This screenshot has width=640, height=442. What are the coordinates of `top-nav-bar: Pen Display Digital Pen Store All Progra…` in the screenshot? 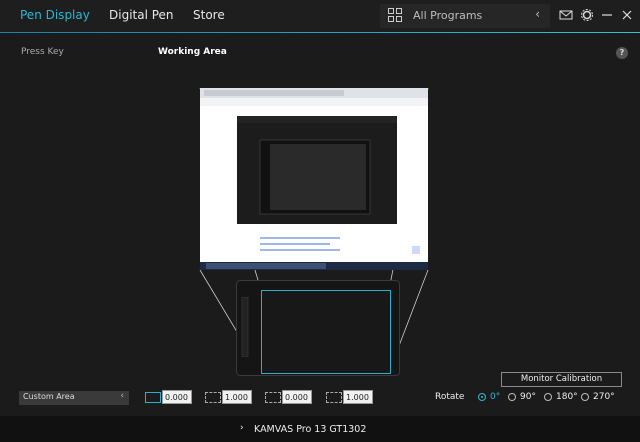 It's located at (320, 16).